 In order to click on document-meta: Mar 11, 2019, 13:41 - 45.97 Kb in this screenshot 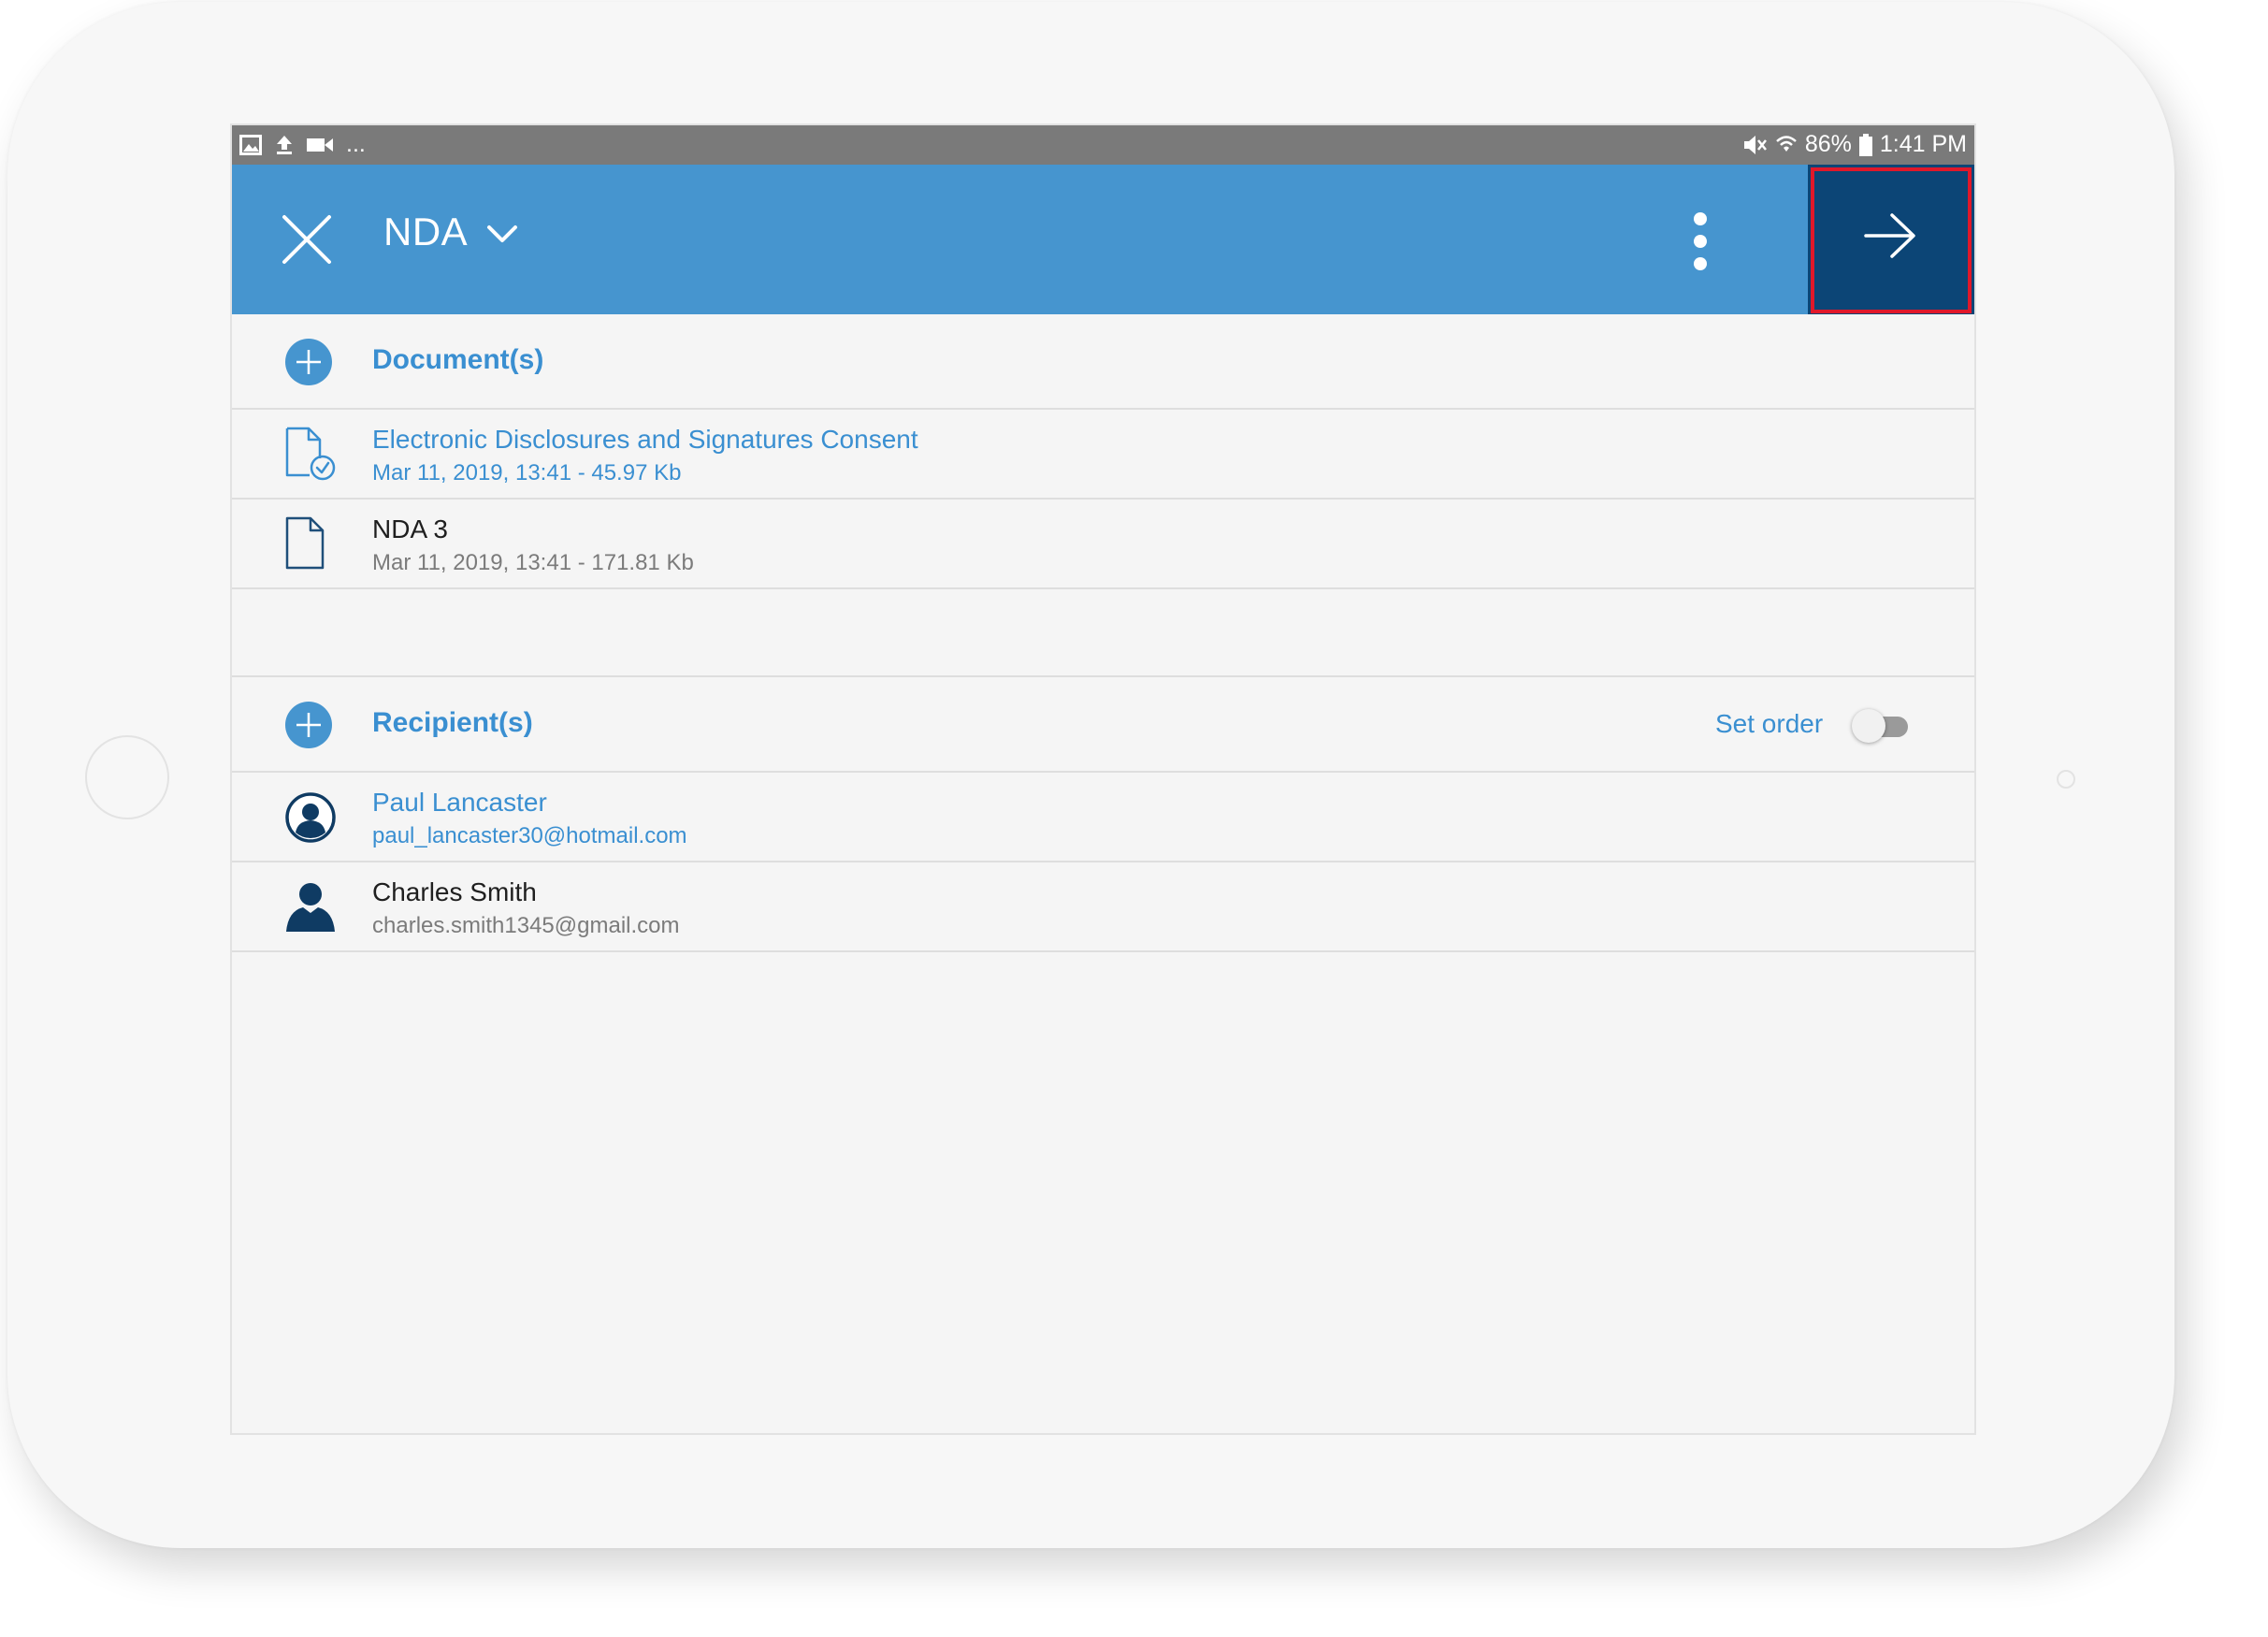, I will do `click(527, 472)`.